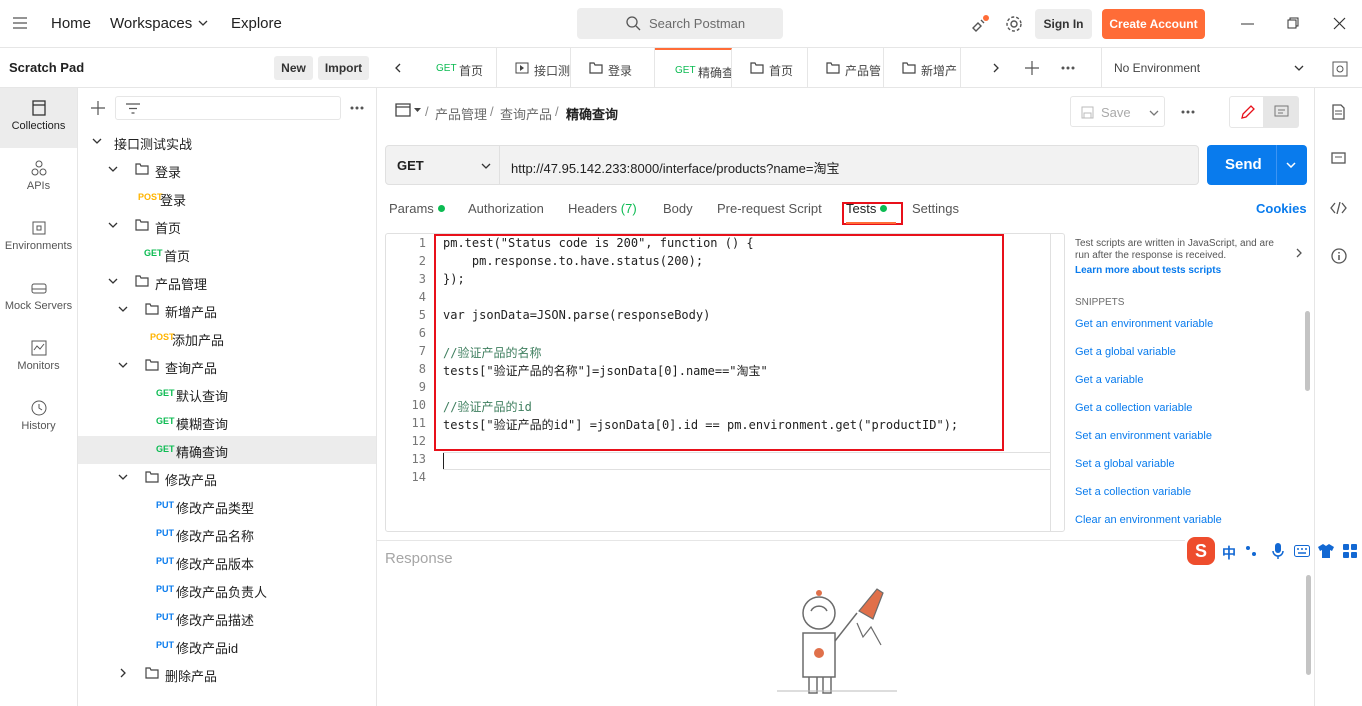 The image size is (1362, 706). What do you see at coordinates (38, 238) in the screenshot?
I see `sidebar-item-environments: Environments` at bounding box center [38, 238].